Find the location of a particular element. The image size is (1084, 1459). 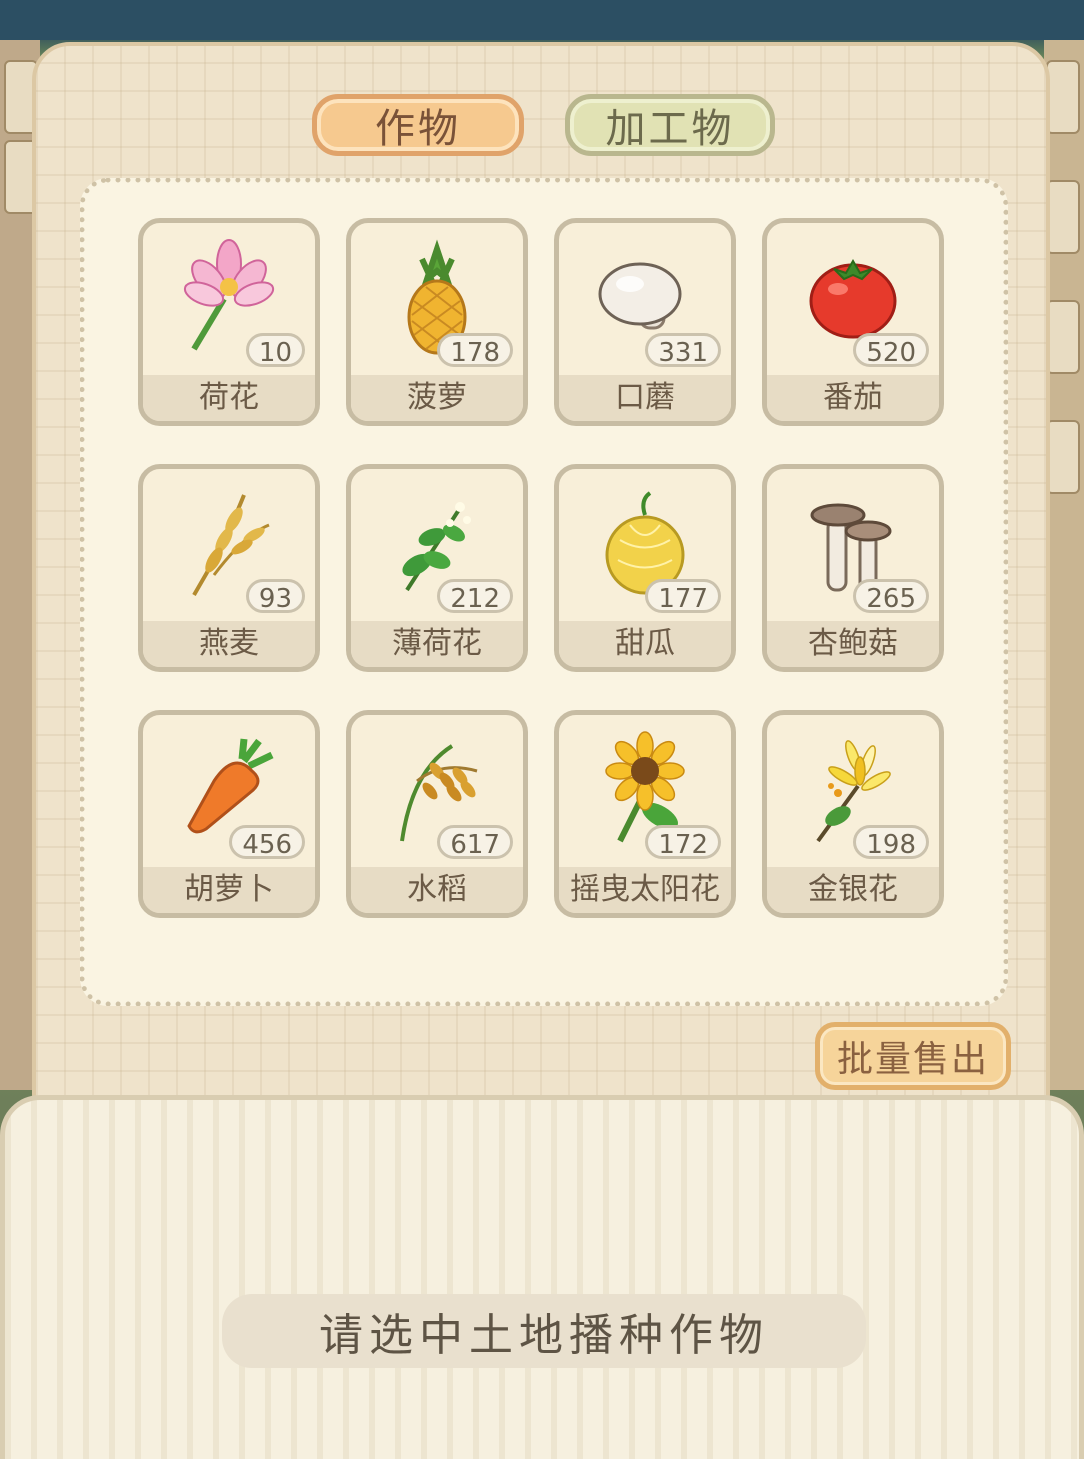

item-count: 617 is located at coordinates (475, 842).